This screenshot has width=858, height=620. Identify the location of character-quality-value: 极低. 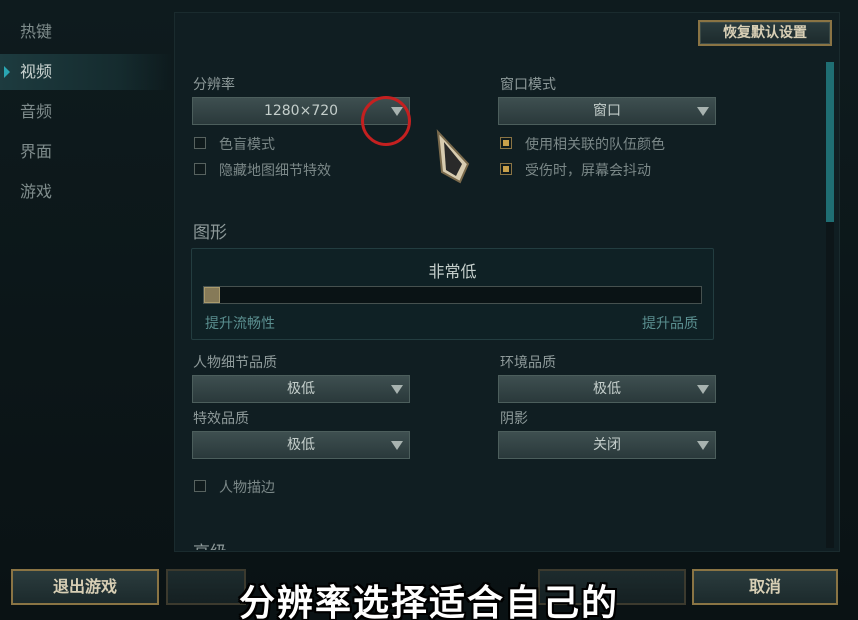
(301, 389).